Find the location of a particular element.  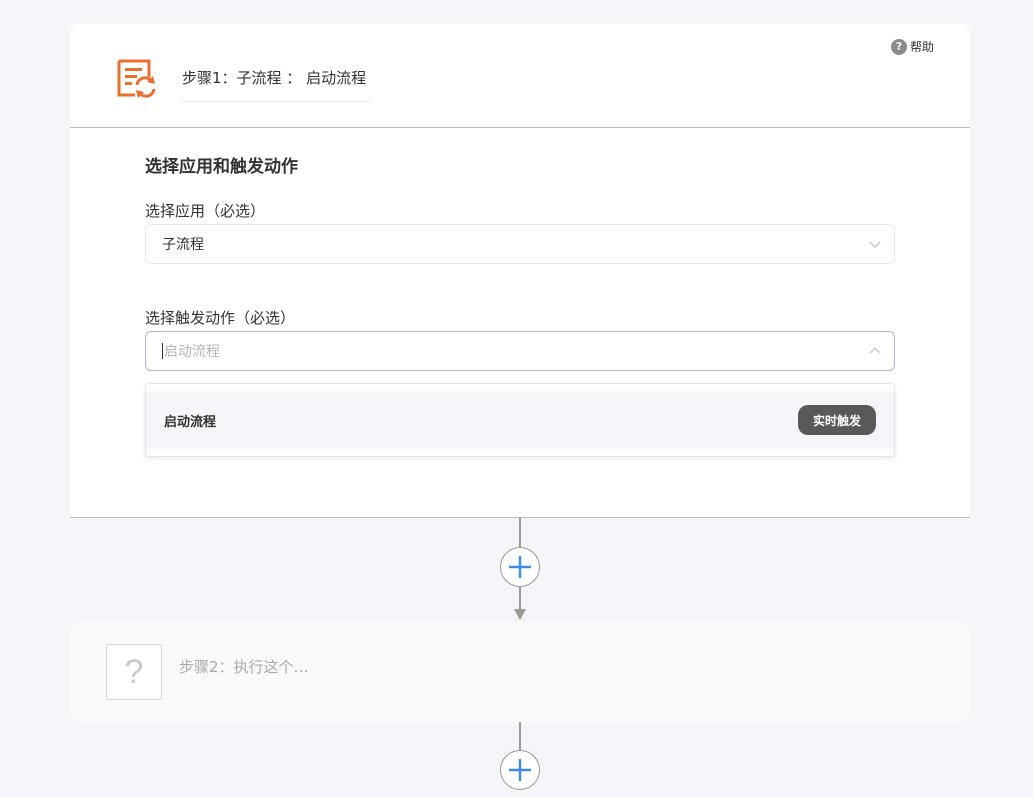

trigger-select-placeholder: 启动流程 is located at coordinates (192, 352).